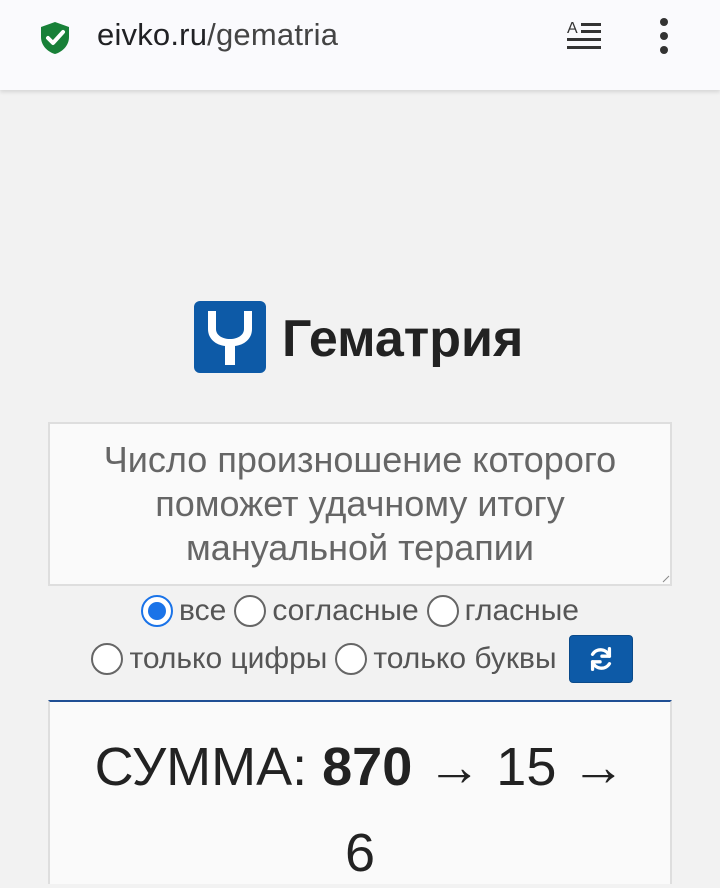  Describe the element at coordinates (201, 767) in the screenshot. I see `sum-label: СУММА:` at that location.